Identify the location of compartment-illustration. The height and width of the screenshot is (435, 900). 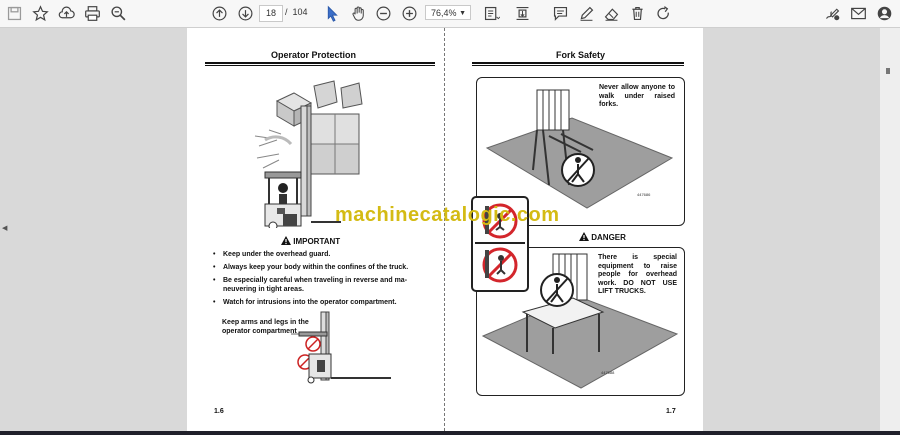
(341, 347).